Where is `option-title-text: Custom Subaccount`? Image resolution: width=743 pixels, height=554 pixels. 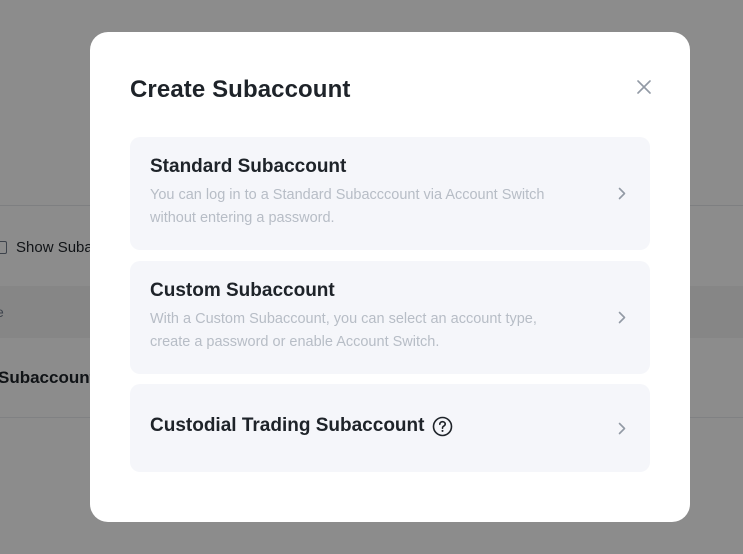
option-title-text: Custom Subaccount is located at coordinates (242, 290).